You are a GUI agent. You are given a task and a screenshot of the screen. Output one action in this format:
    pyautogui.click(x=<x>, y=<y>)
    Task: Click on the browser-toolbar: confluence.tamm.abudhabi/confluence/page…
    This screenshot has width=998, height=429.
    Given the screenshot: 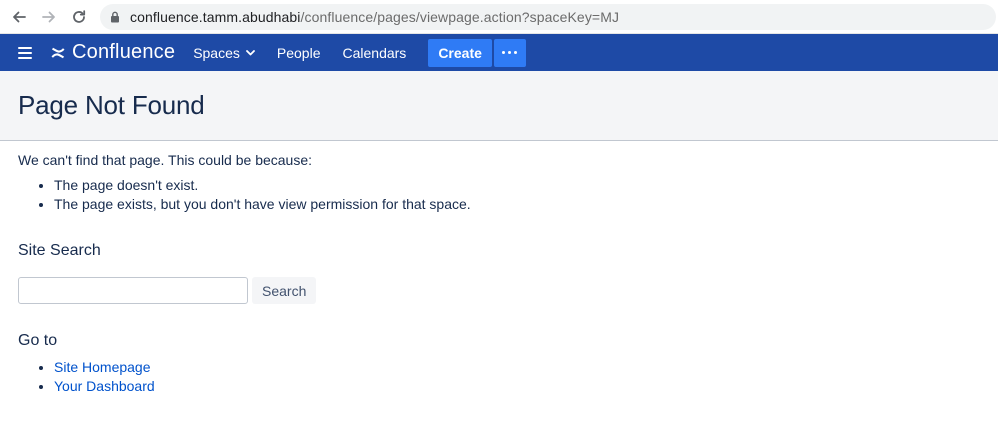 What is the action you would take?
    pyautogui.click(x=499, y=17)
    